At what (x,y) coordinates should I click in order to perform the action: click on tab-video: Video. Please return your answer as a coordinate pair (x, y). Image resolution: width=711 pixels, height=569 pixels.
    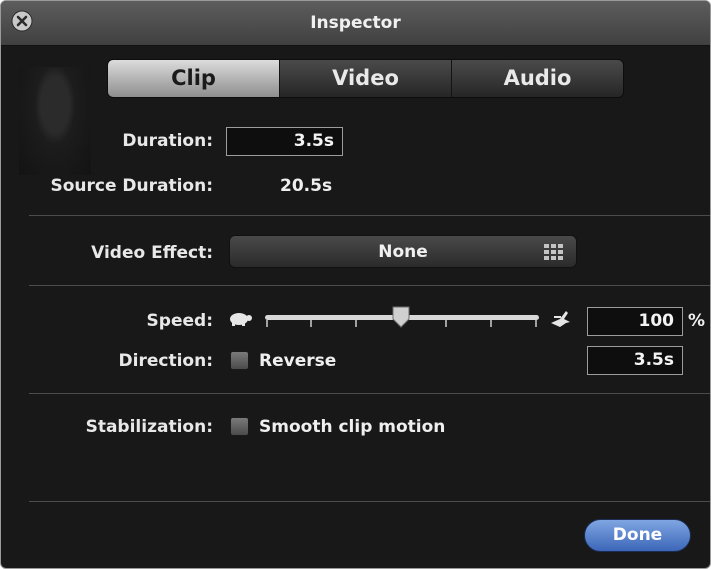
    Looking at the image, I should click on (366, 78).